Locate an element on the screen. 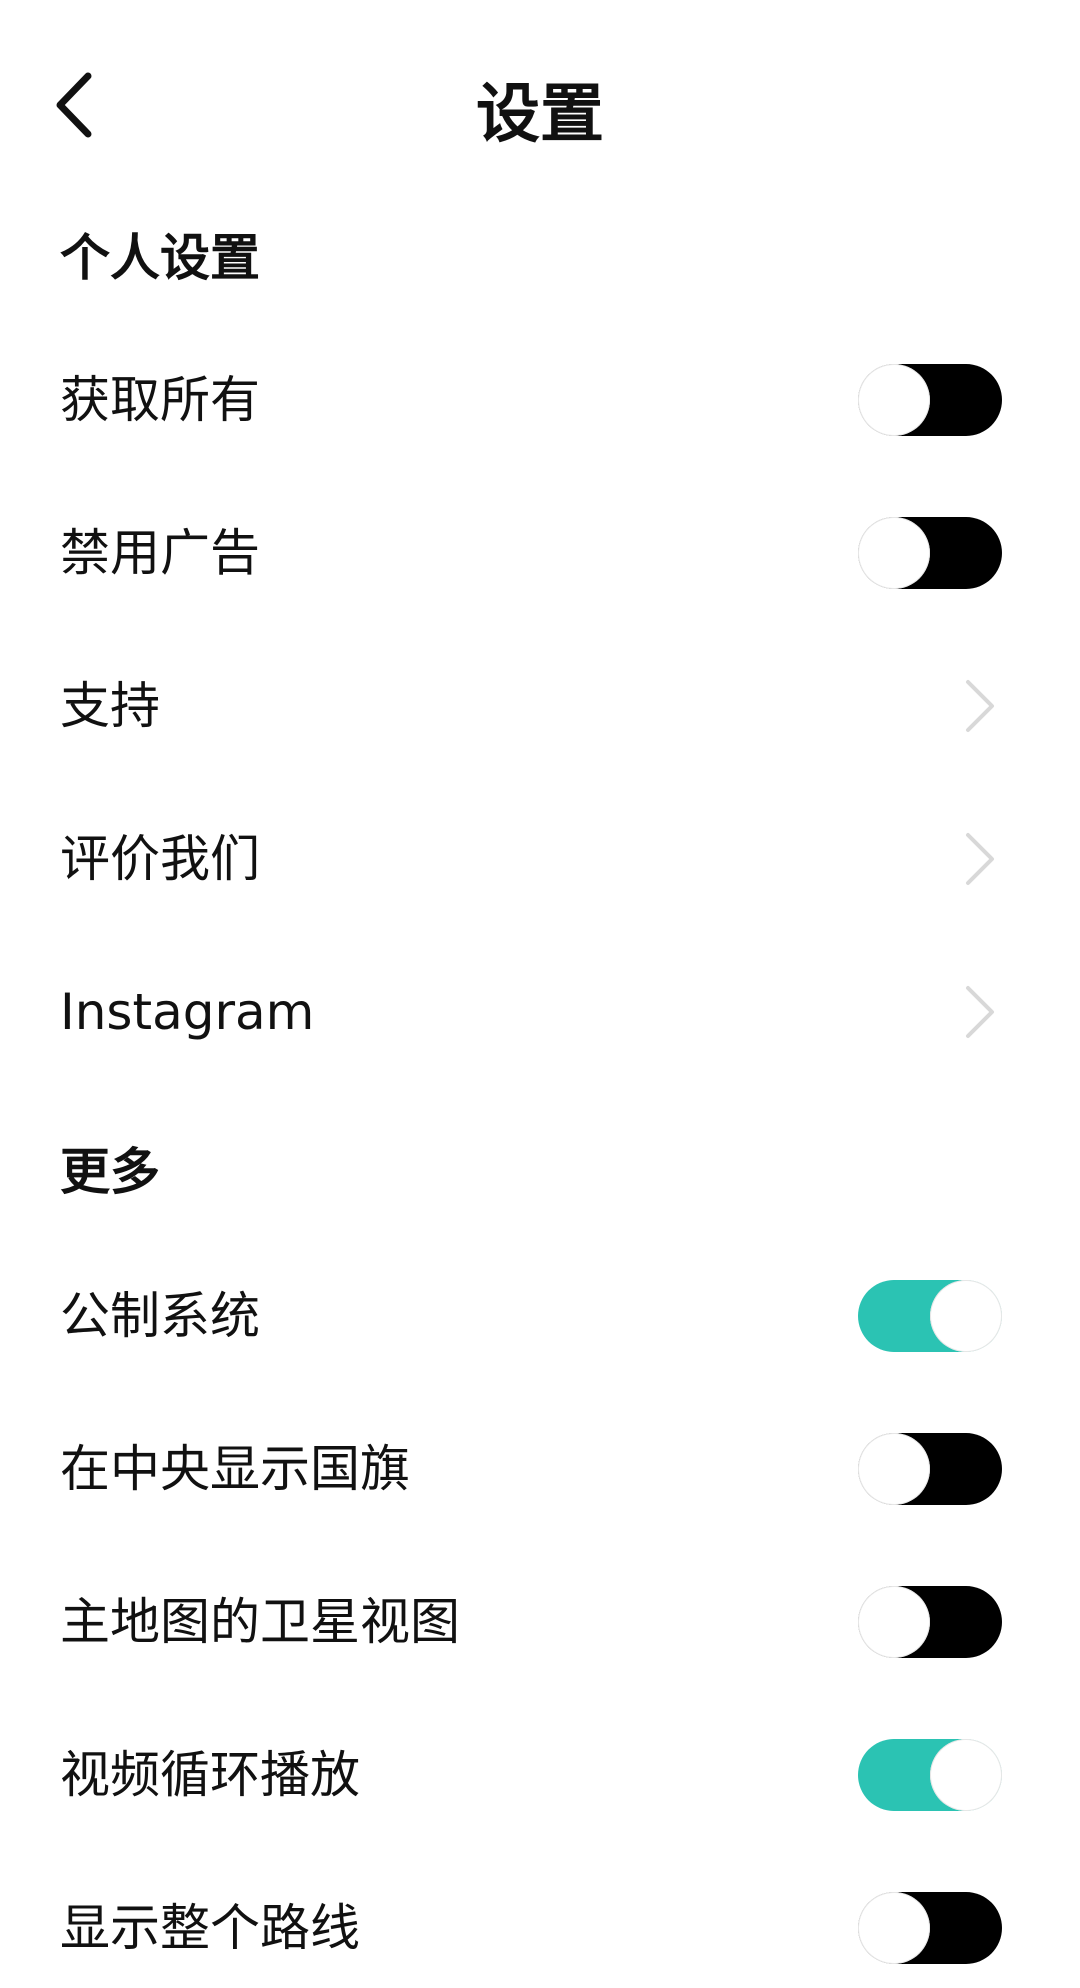 Image resolution: width=1080 pixels, height=1988 pixels. setting-row-get-all: 获取所有 is located at coordinates (540, 400).